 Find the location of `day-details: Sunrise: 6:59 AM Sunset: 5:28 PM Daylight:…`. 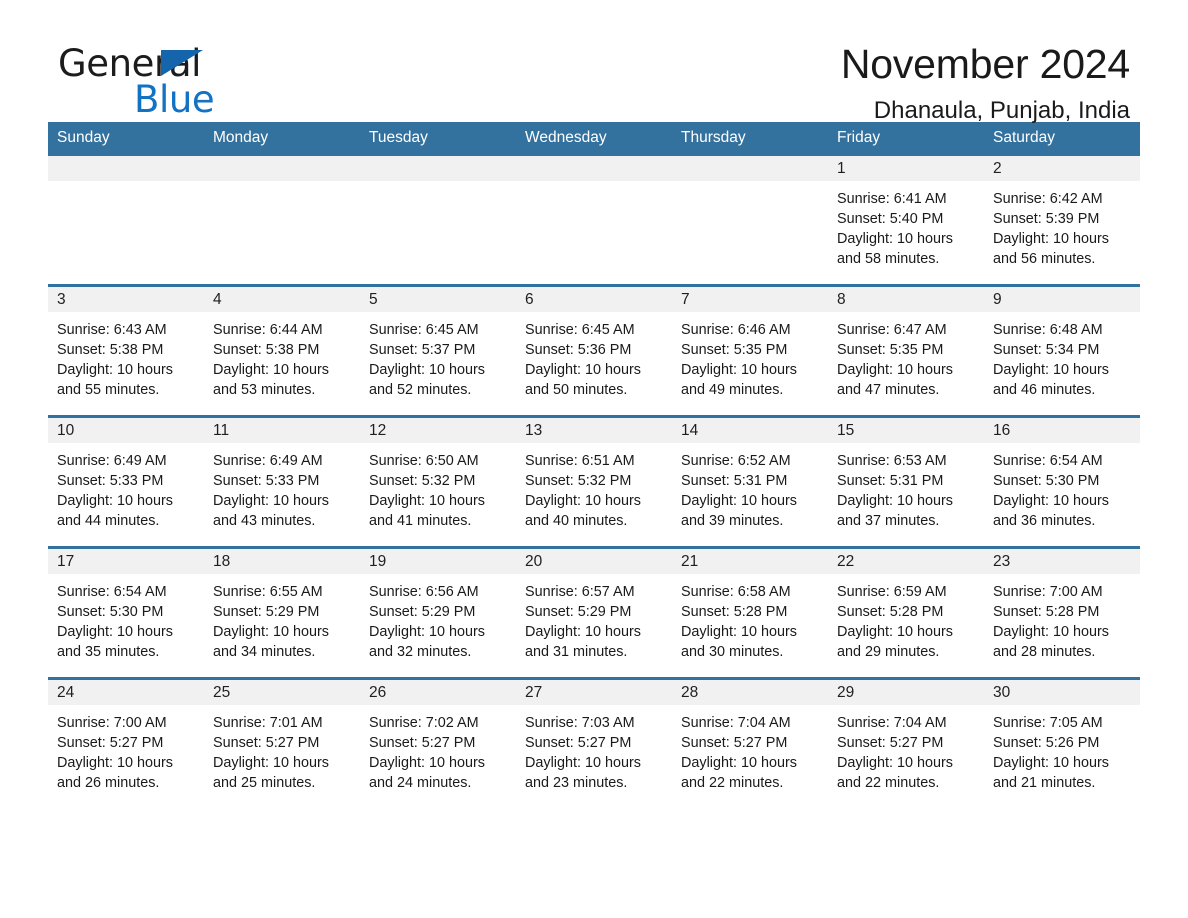

day-details: Sunrise: 6:59 AM Sunset: 5:28 PM Daylight:… is located at coordinates (906, 618).